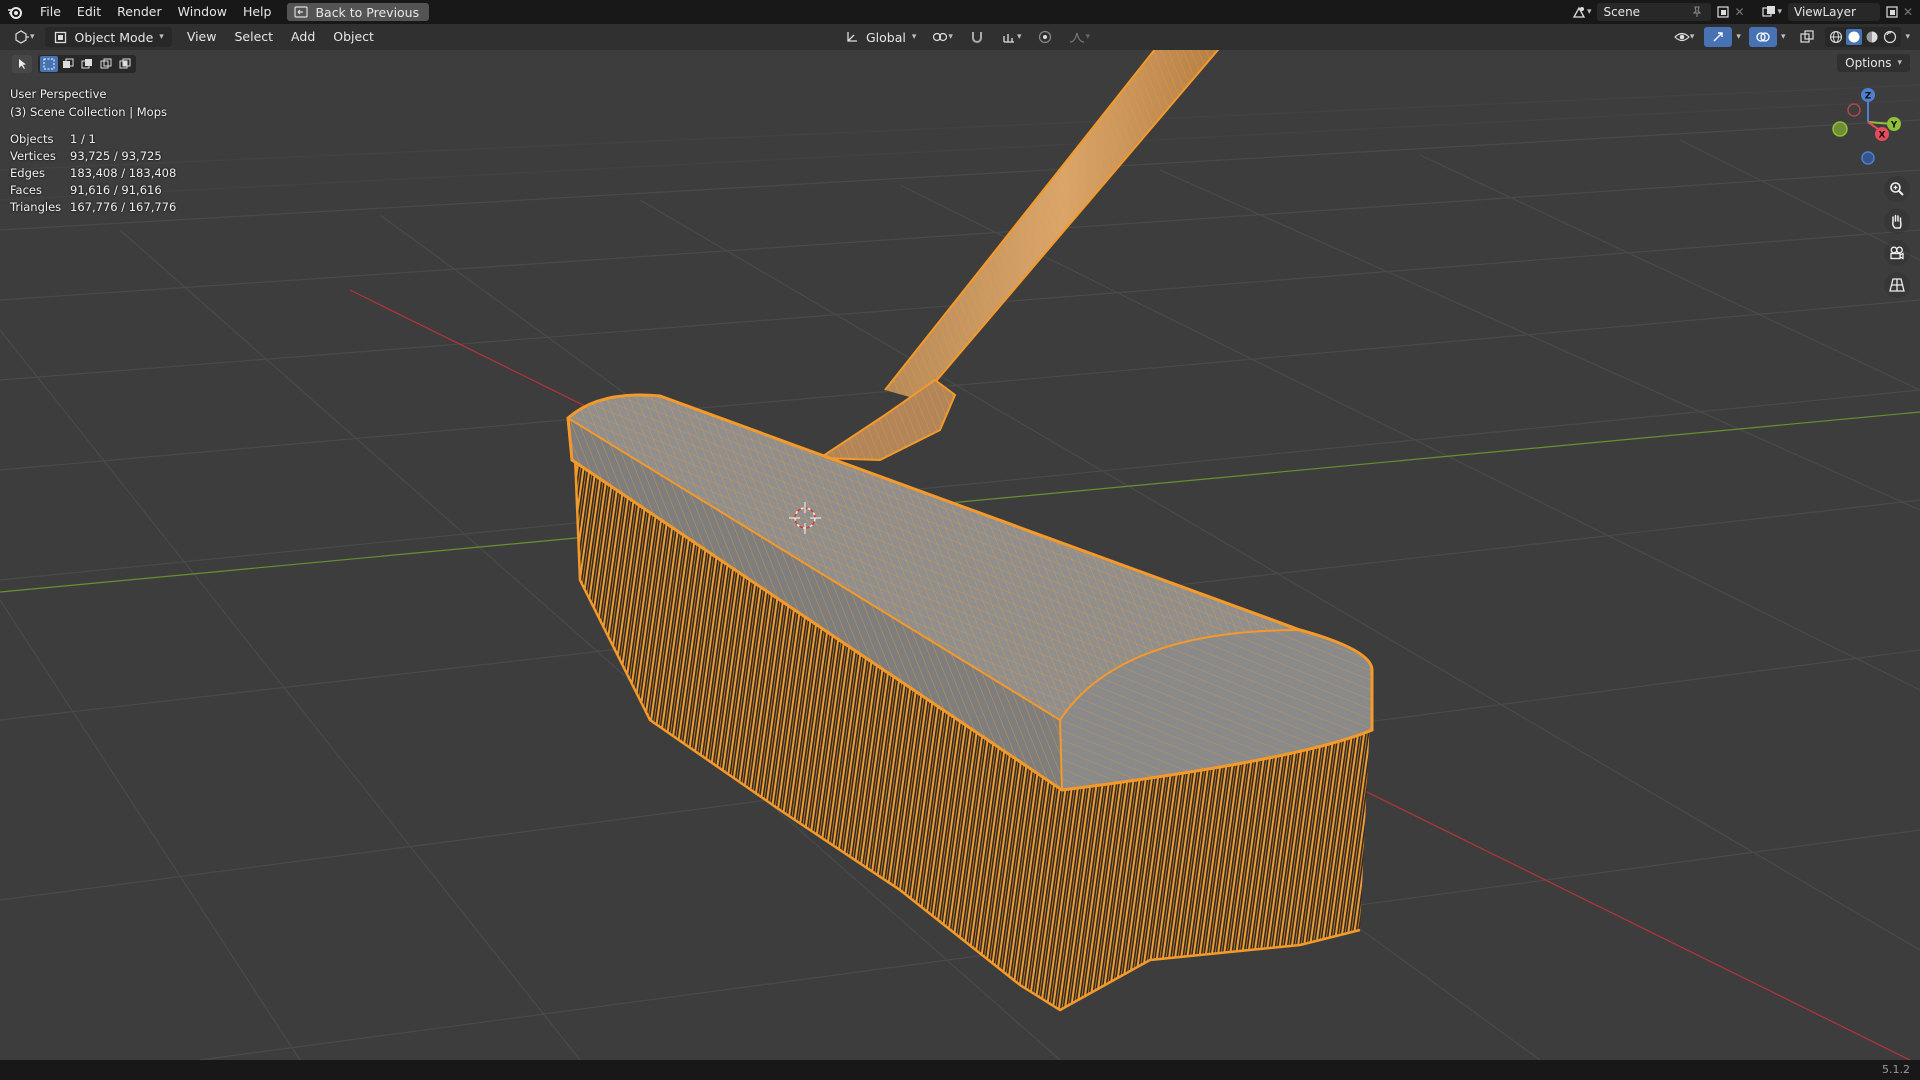 This screenshot has width=1920, height=1080. Describe the element at coordinates (1783, 37) in the screenshot. I see `overlays-dropdown-icon: ▾` at that location.